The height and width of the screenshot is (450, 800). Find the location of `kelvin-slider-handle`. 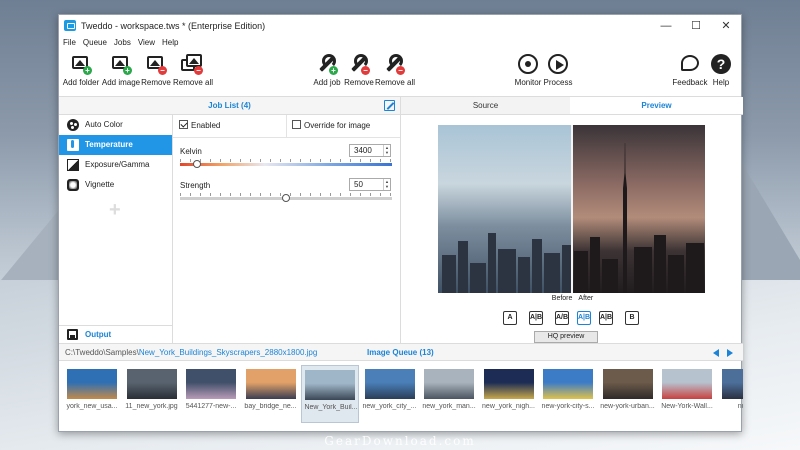

kelvin-slider-handle is located at coordinates (196, 164).